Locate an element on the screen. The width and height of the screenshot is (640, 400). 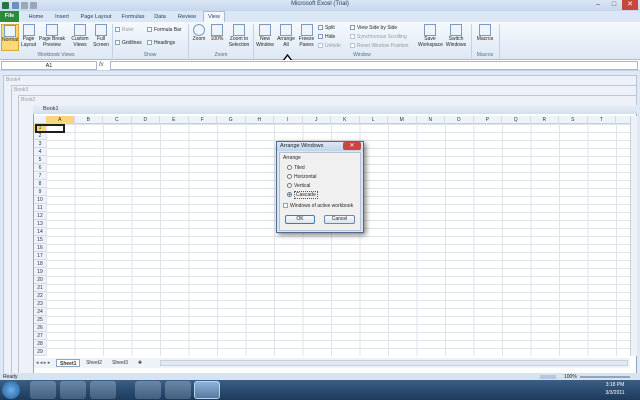
dialog-close-button: ✕ is located at coordinates (352, 146).